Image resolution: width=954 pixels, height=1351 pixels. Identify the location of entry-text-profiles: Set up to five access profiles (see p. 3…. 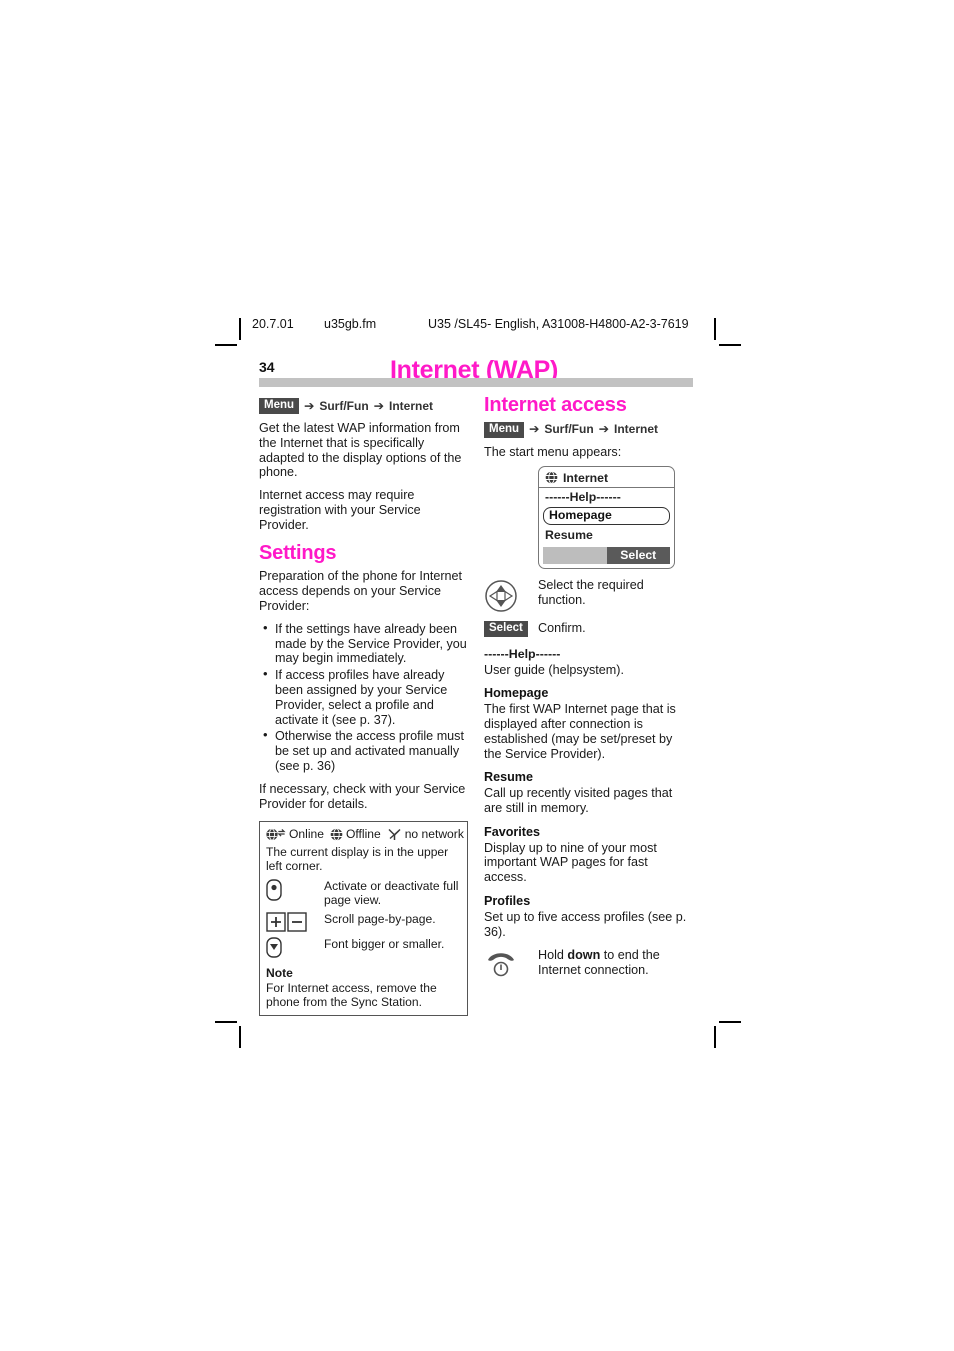
(585, 924).